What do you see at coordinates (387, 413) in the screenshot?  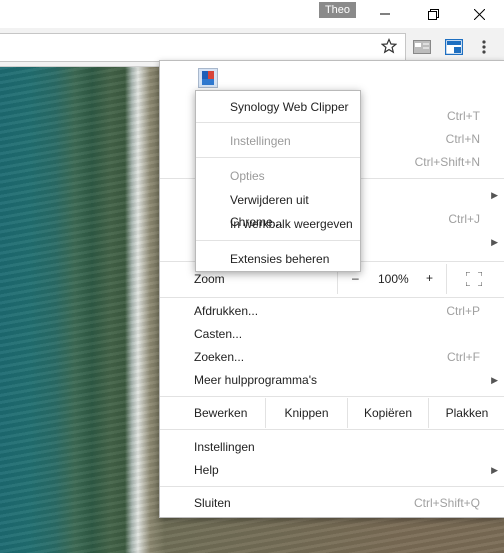 I see `copy-button: Kopiëren` at bounding box center [387, 413].